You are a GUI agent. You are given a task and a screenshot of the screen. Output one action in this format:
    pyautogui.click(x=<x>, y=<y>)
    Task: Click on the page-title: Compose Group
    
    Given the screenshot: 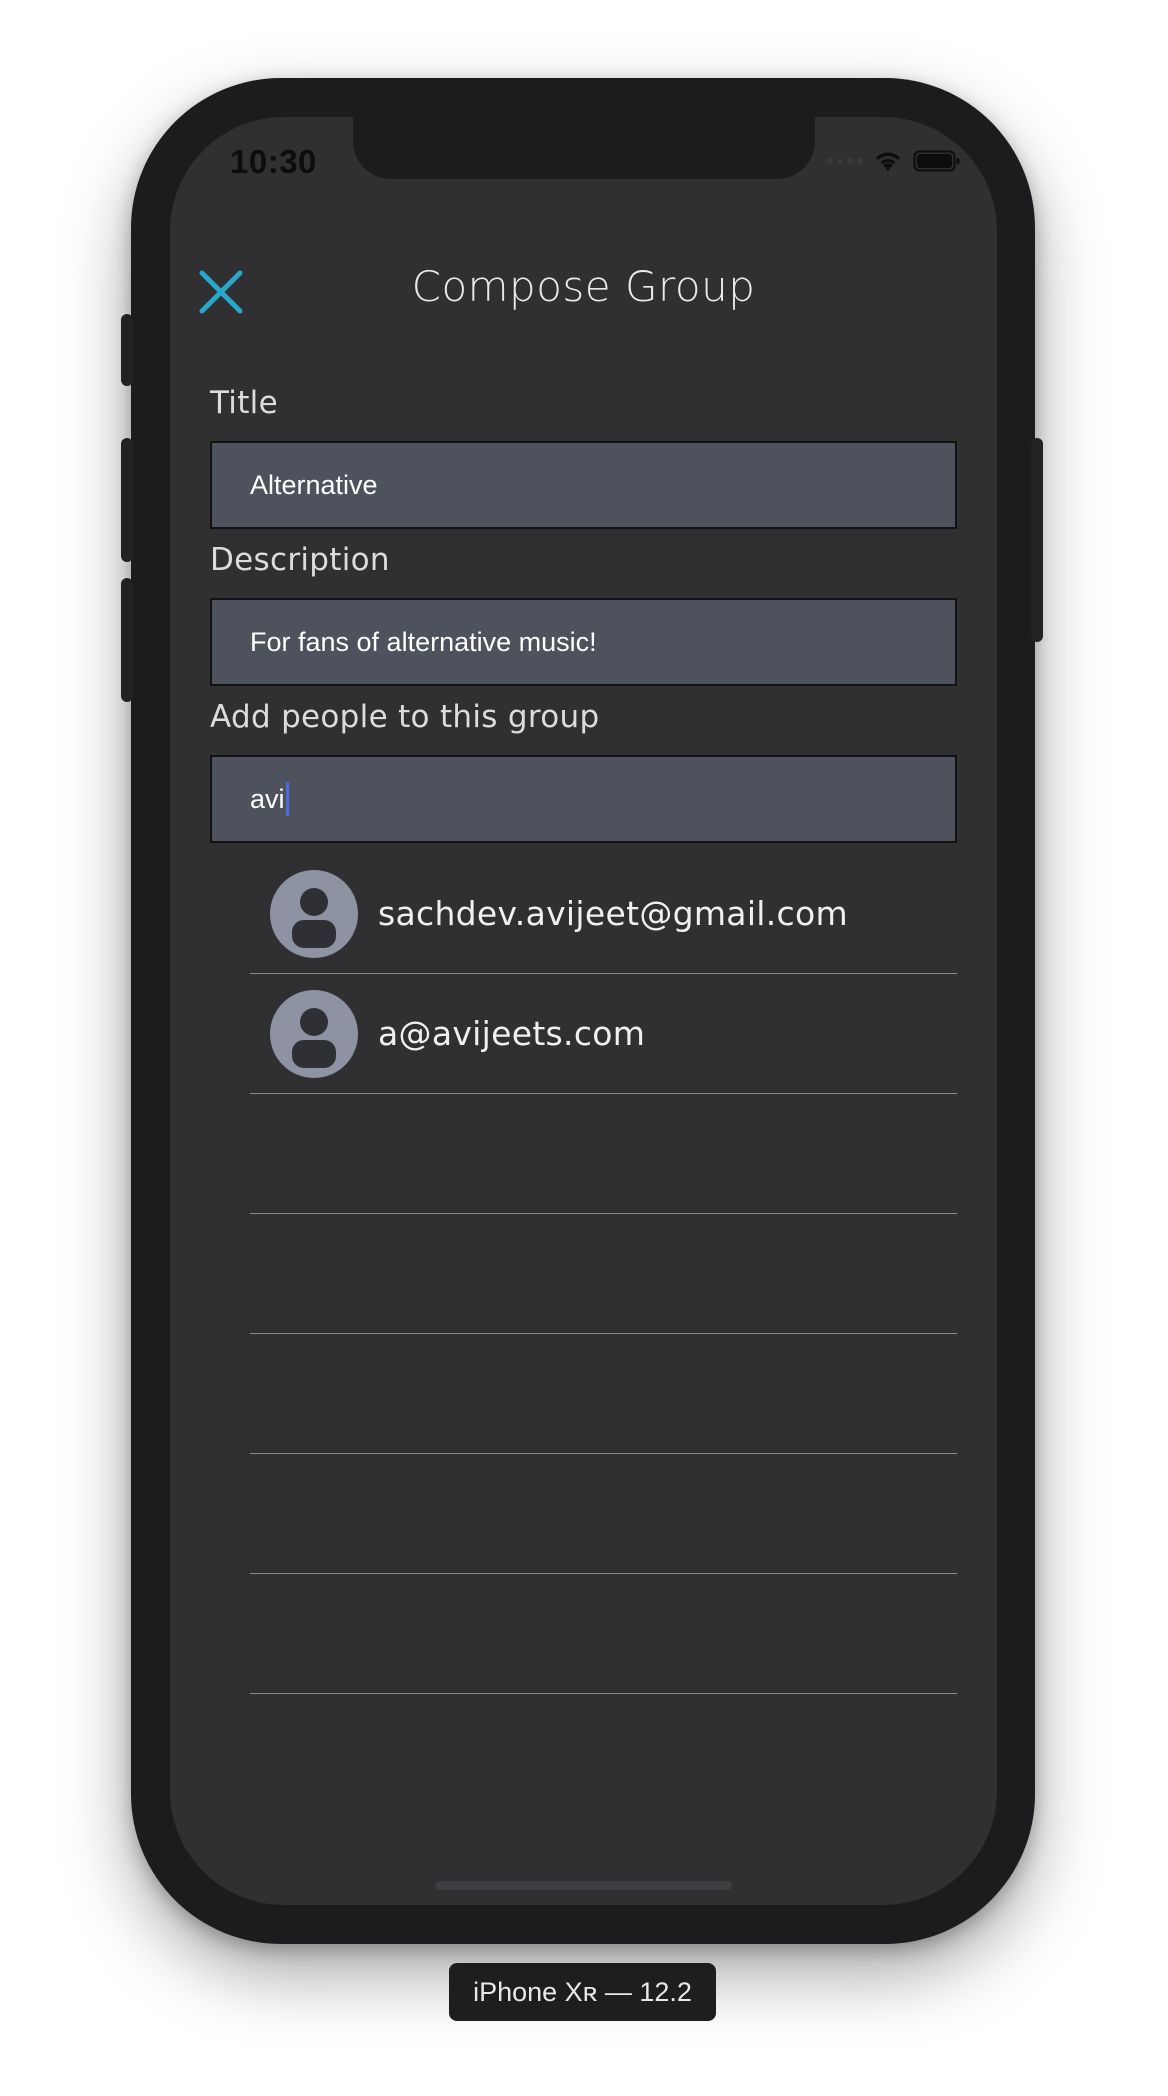 What is the action you would take?
    pyautogui.click(x=583, y=286)
    